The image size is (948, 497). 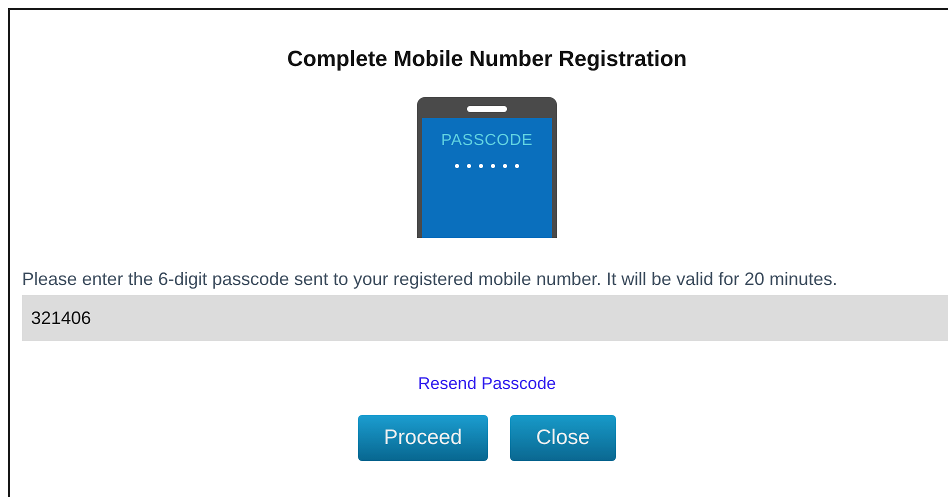 I want to click on passcode-label: PASSCODE, so click(x=487, y=141).